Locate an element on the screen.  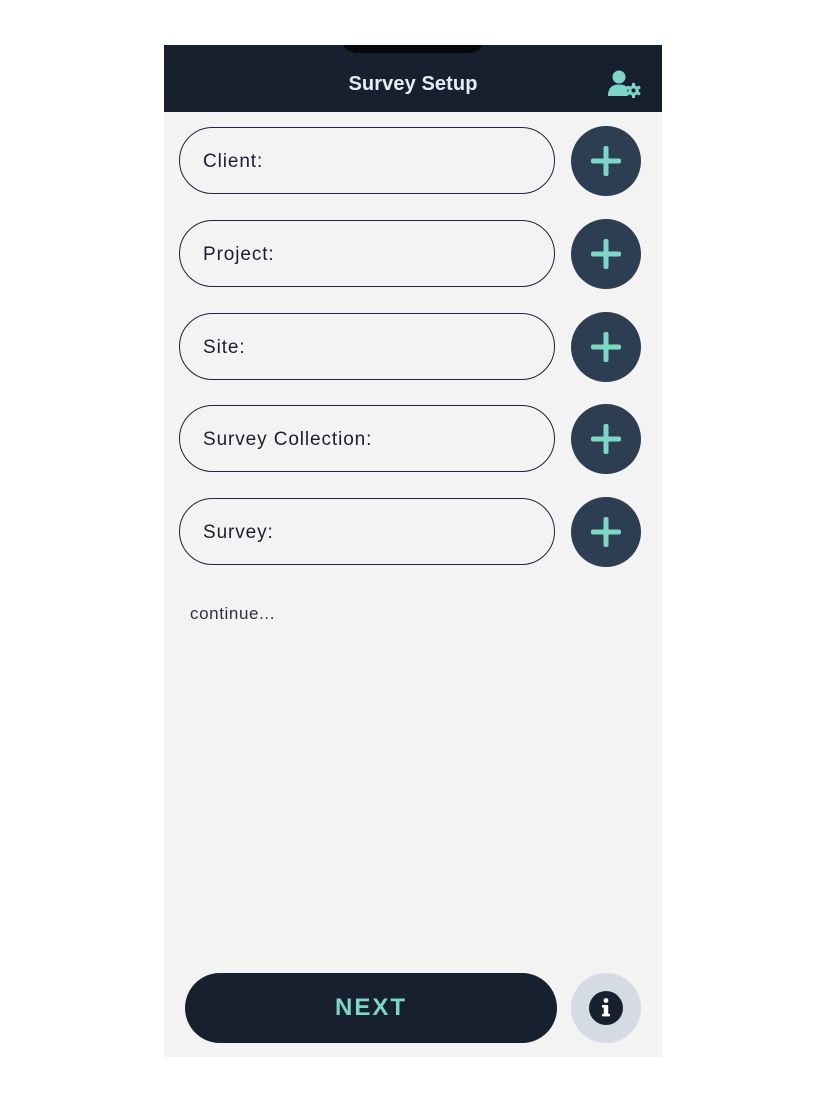
project-row: Project: is located at coordinates (410, 254).